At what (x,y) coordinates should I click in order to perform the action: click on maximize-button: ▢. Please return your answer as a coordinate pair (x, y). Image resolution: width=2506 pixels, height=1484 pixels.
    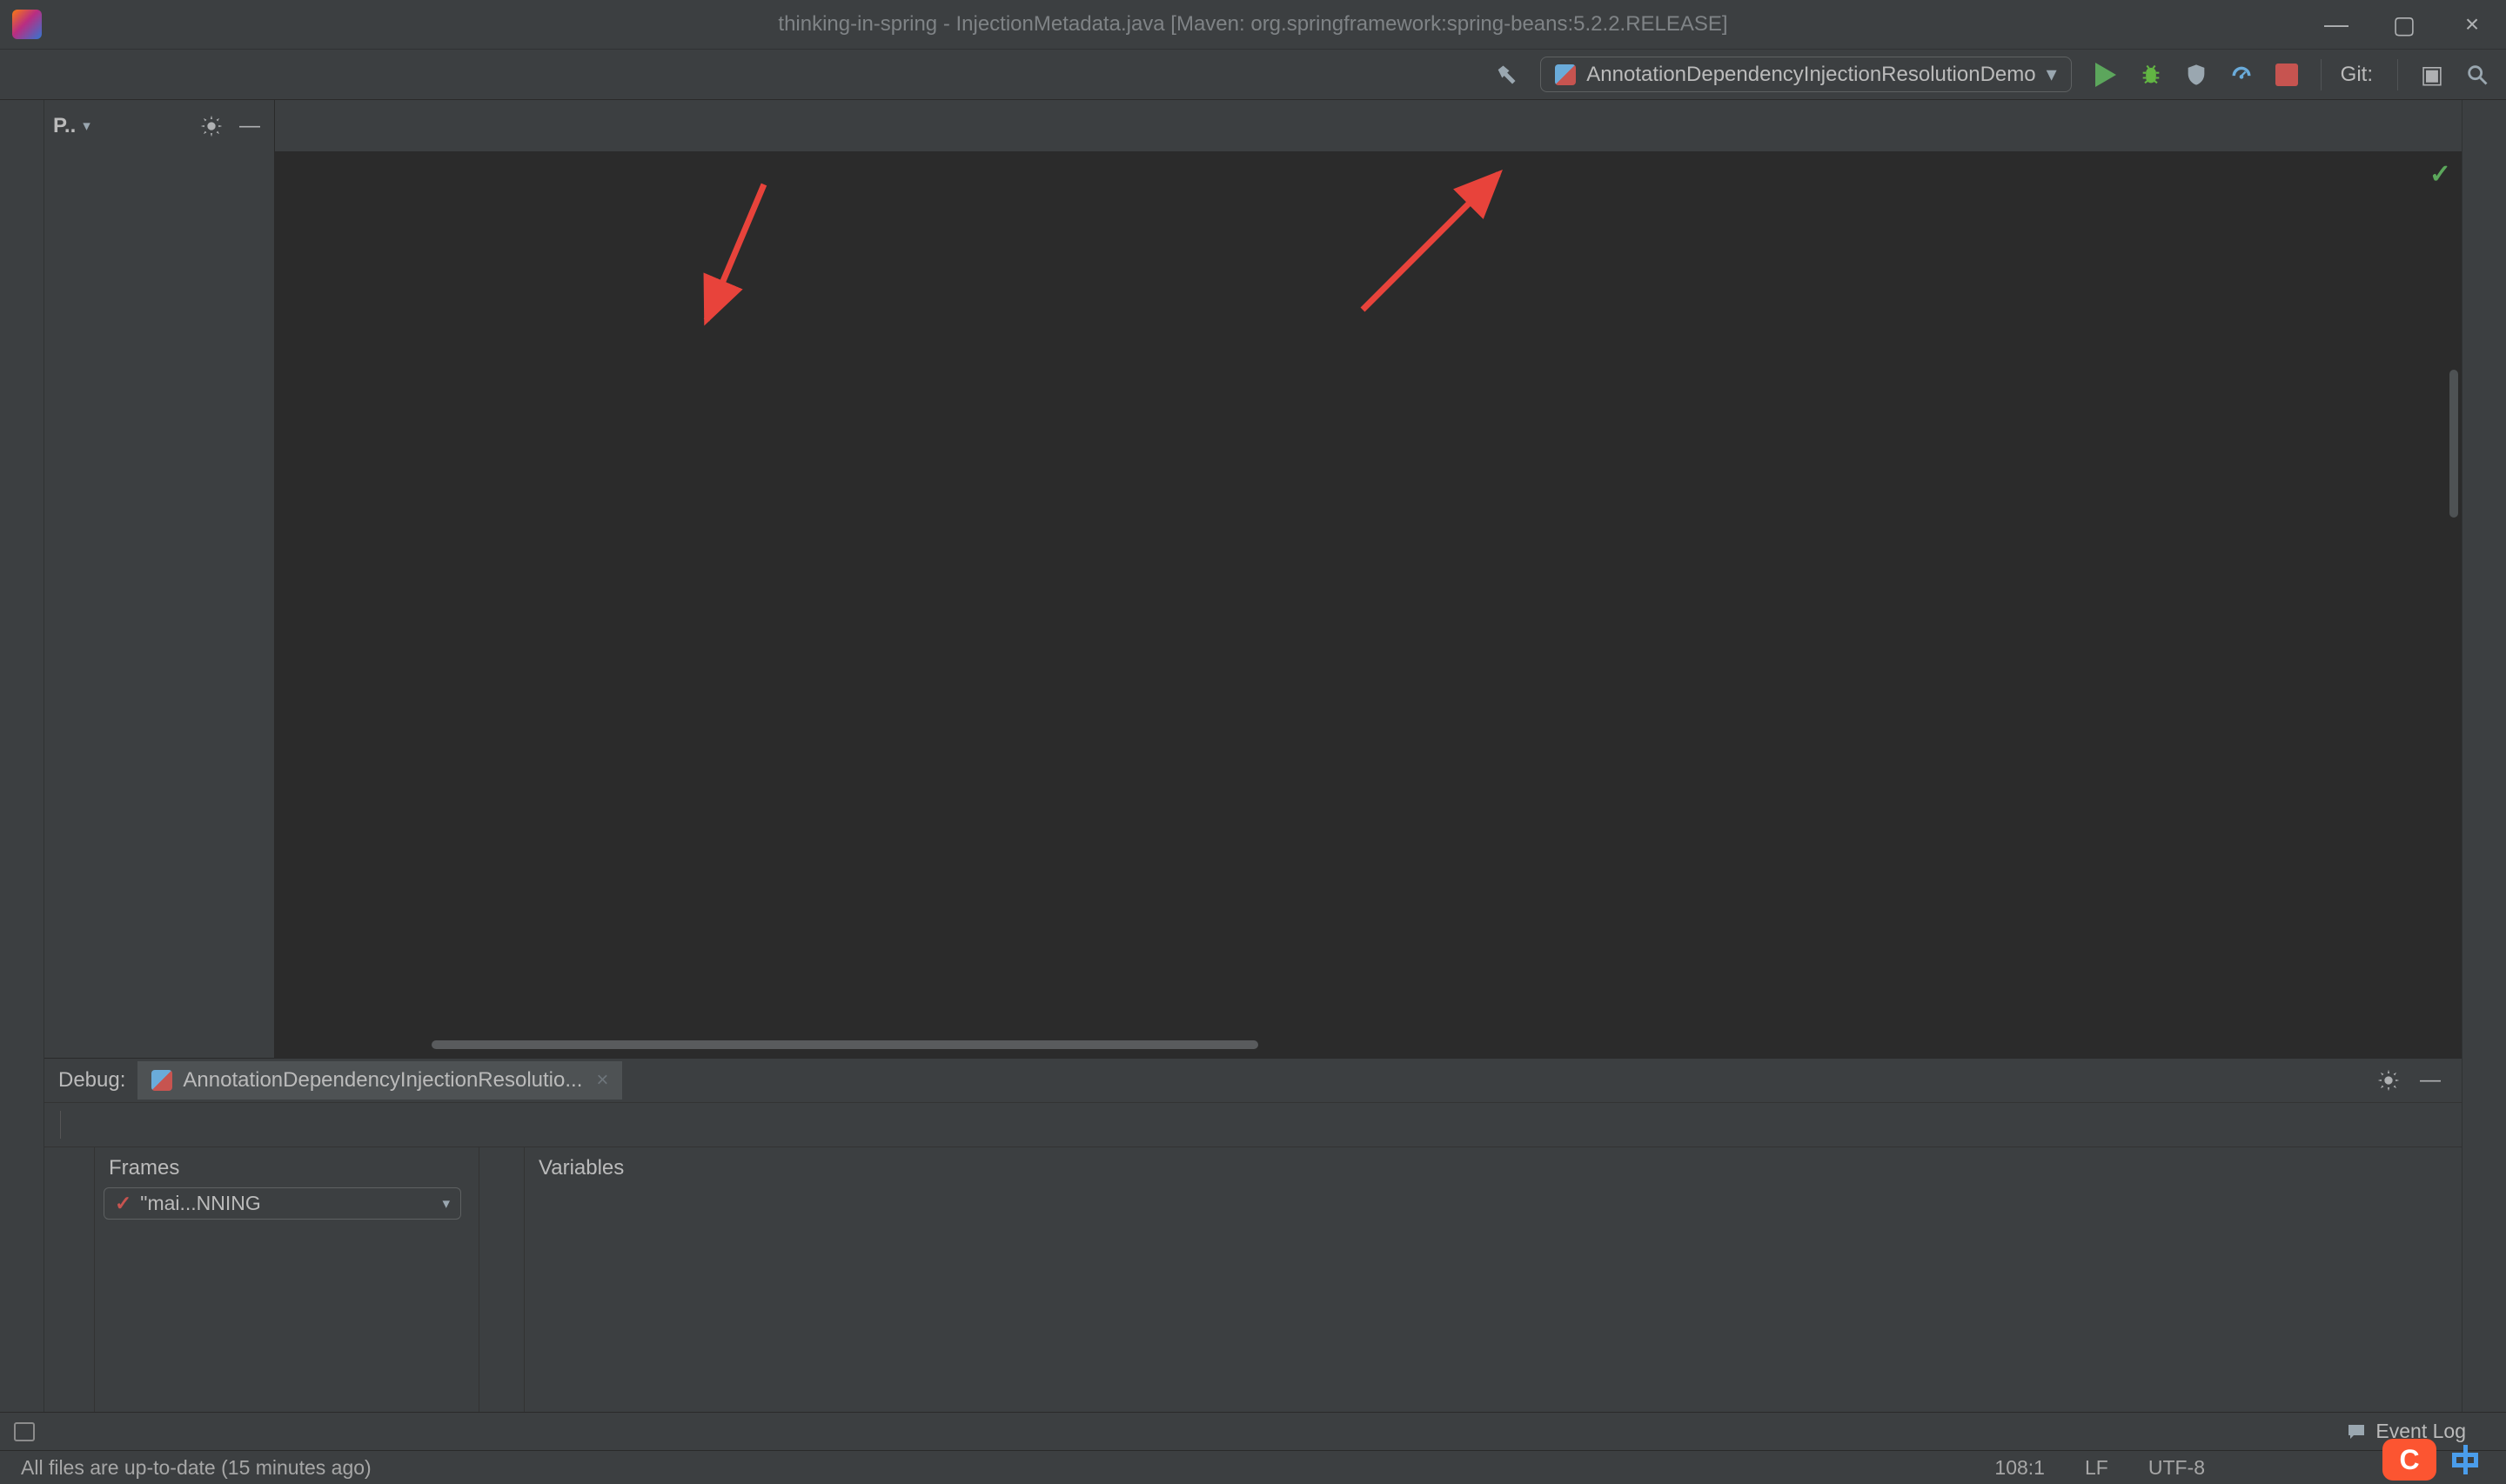
    Looking at the image, I should click on (2404, 24).